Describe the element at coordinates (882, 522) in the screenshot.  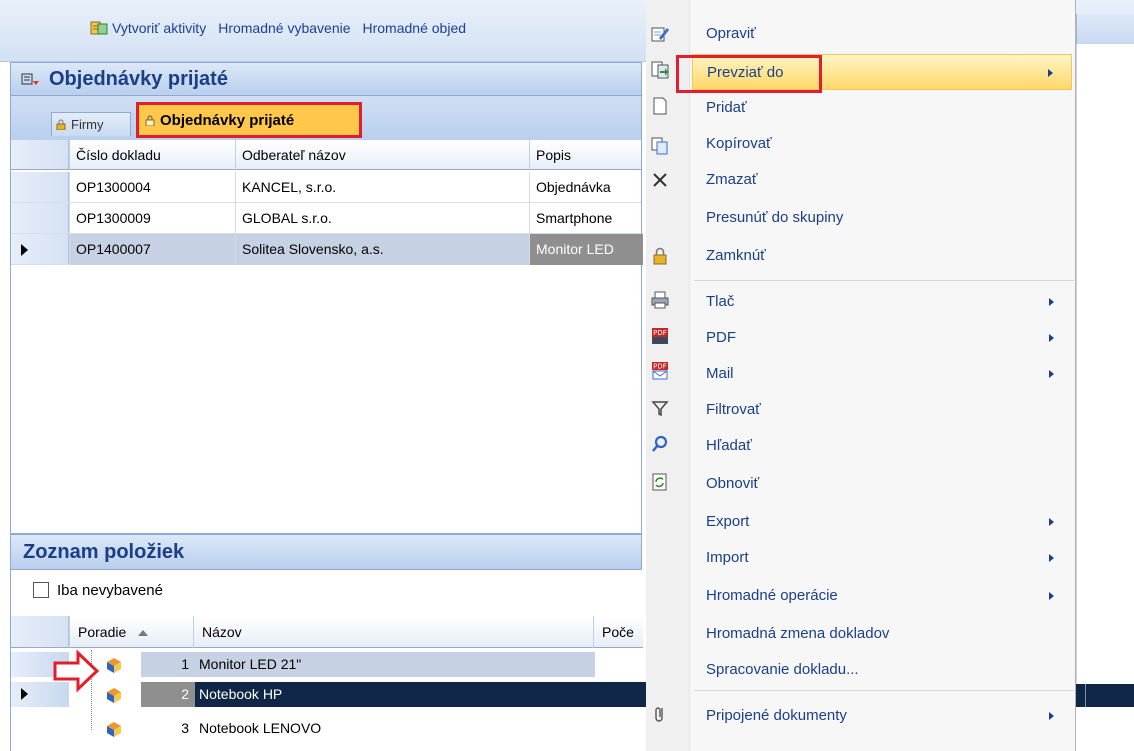
I see `menu-item-export: Export` at that location.